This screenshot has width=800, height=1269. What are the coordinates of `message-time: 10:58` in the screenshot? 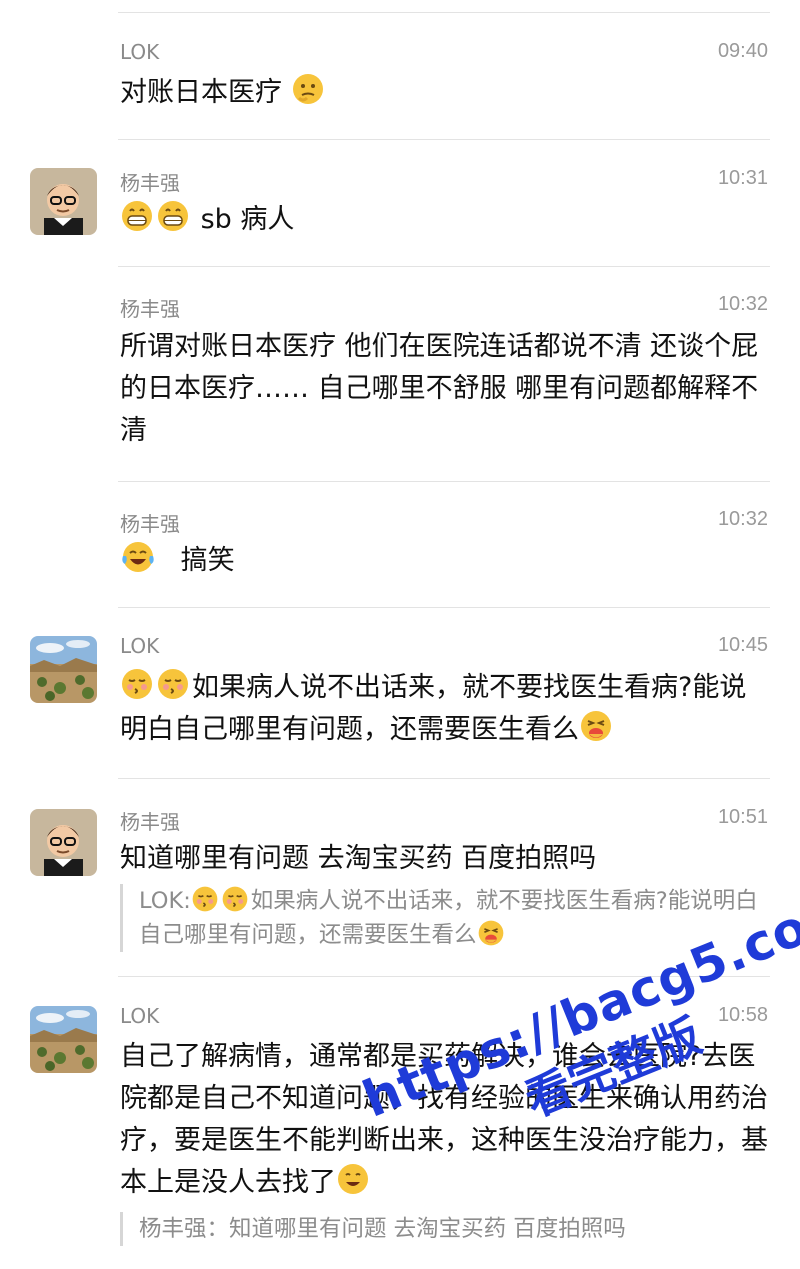 It's located at (742, 1015).